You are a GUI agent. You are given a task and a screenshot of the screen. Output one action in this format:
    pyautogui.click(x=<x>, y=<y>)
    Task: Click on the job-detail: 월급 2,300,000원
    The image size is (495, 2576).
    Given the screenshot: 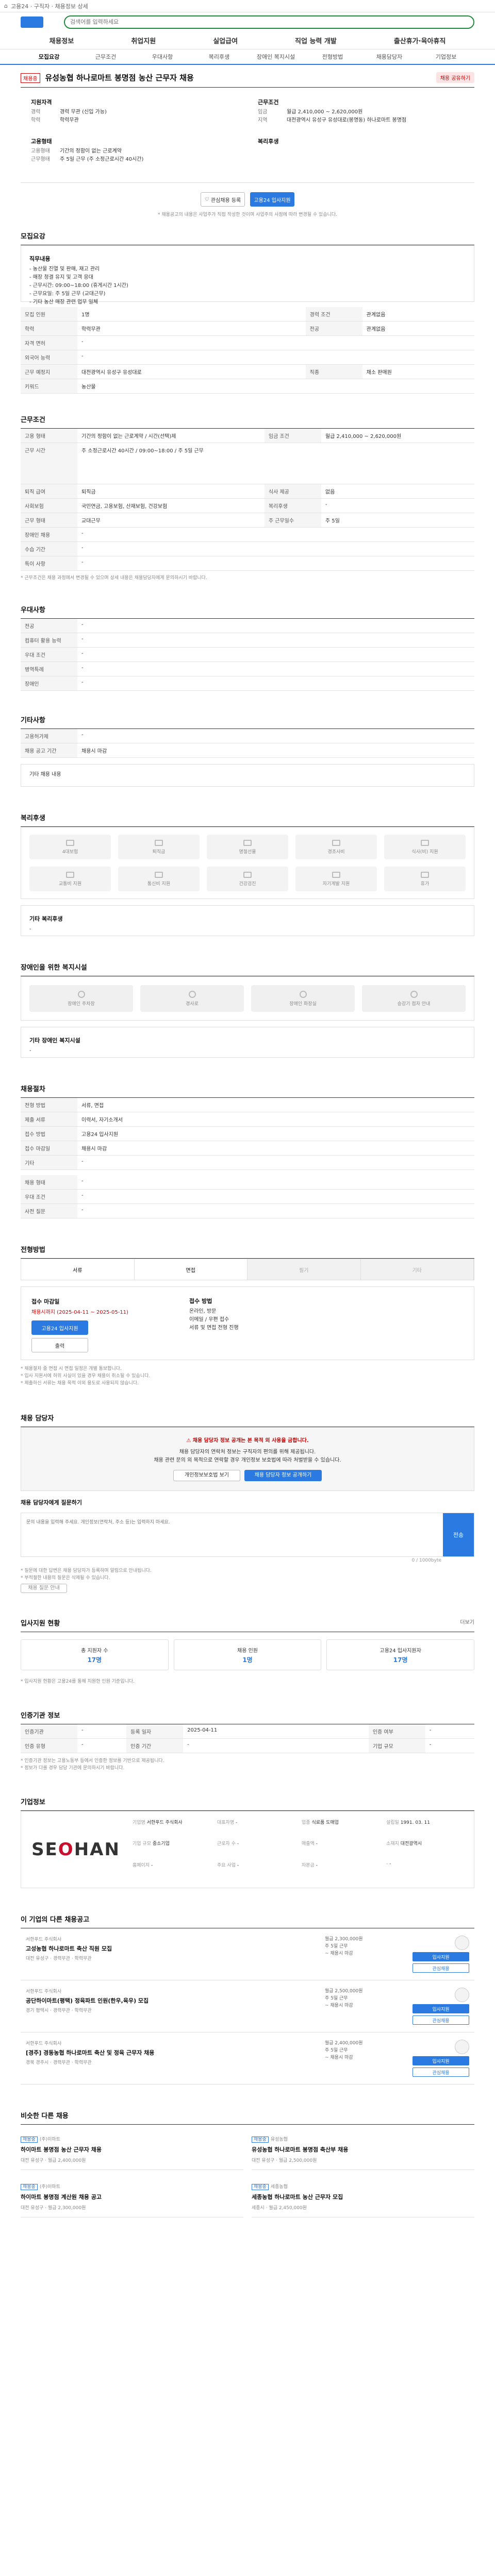 What is the action you would take?
    pyautogui.click(x=344, y=1939)
    